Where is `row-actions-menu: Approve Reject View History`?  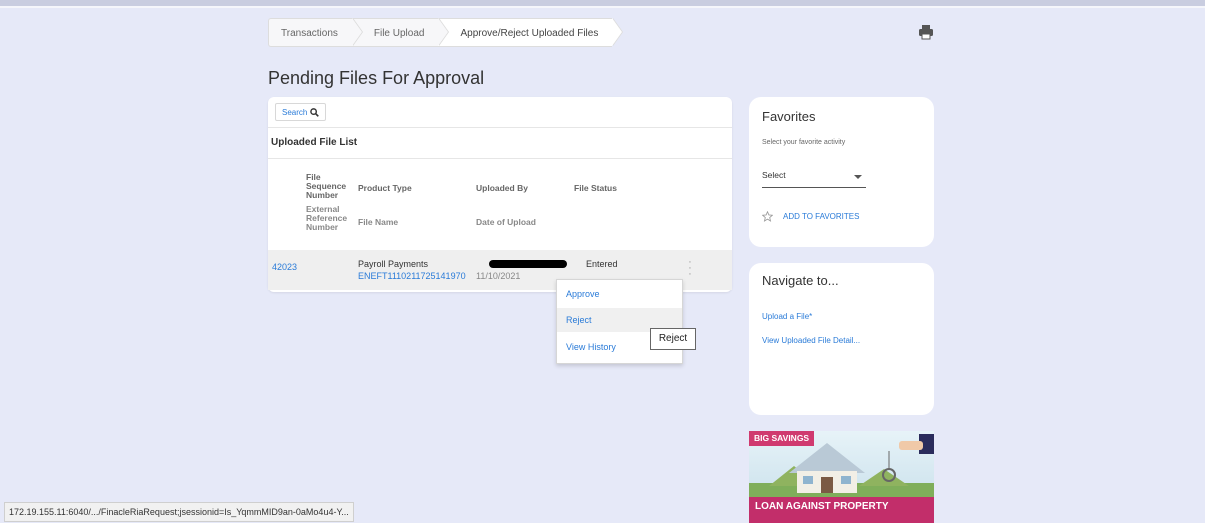 row-actions-menu: Approve Reject View History is located at coordinates (619, 321).